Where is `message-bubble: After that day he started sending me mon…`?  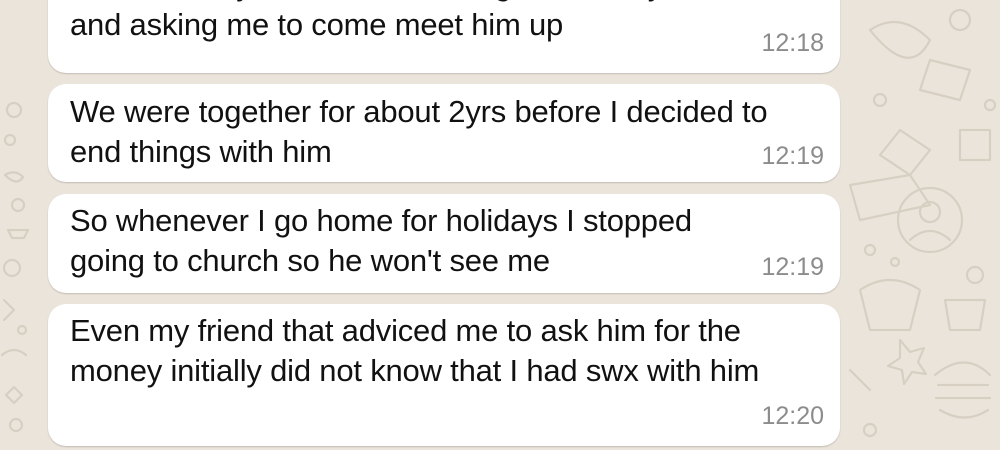
message-bubble: After that day he started sending me mon… is located at coordinates (444, 36).